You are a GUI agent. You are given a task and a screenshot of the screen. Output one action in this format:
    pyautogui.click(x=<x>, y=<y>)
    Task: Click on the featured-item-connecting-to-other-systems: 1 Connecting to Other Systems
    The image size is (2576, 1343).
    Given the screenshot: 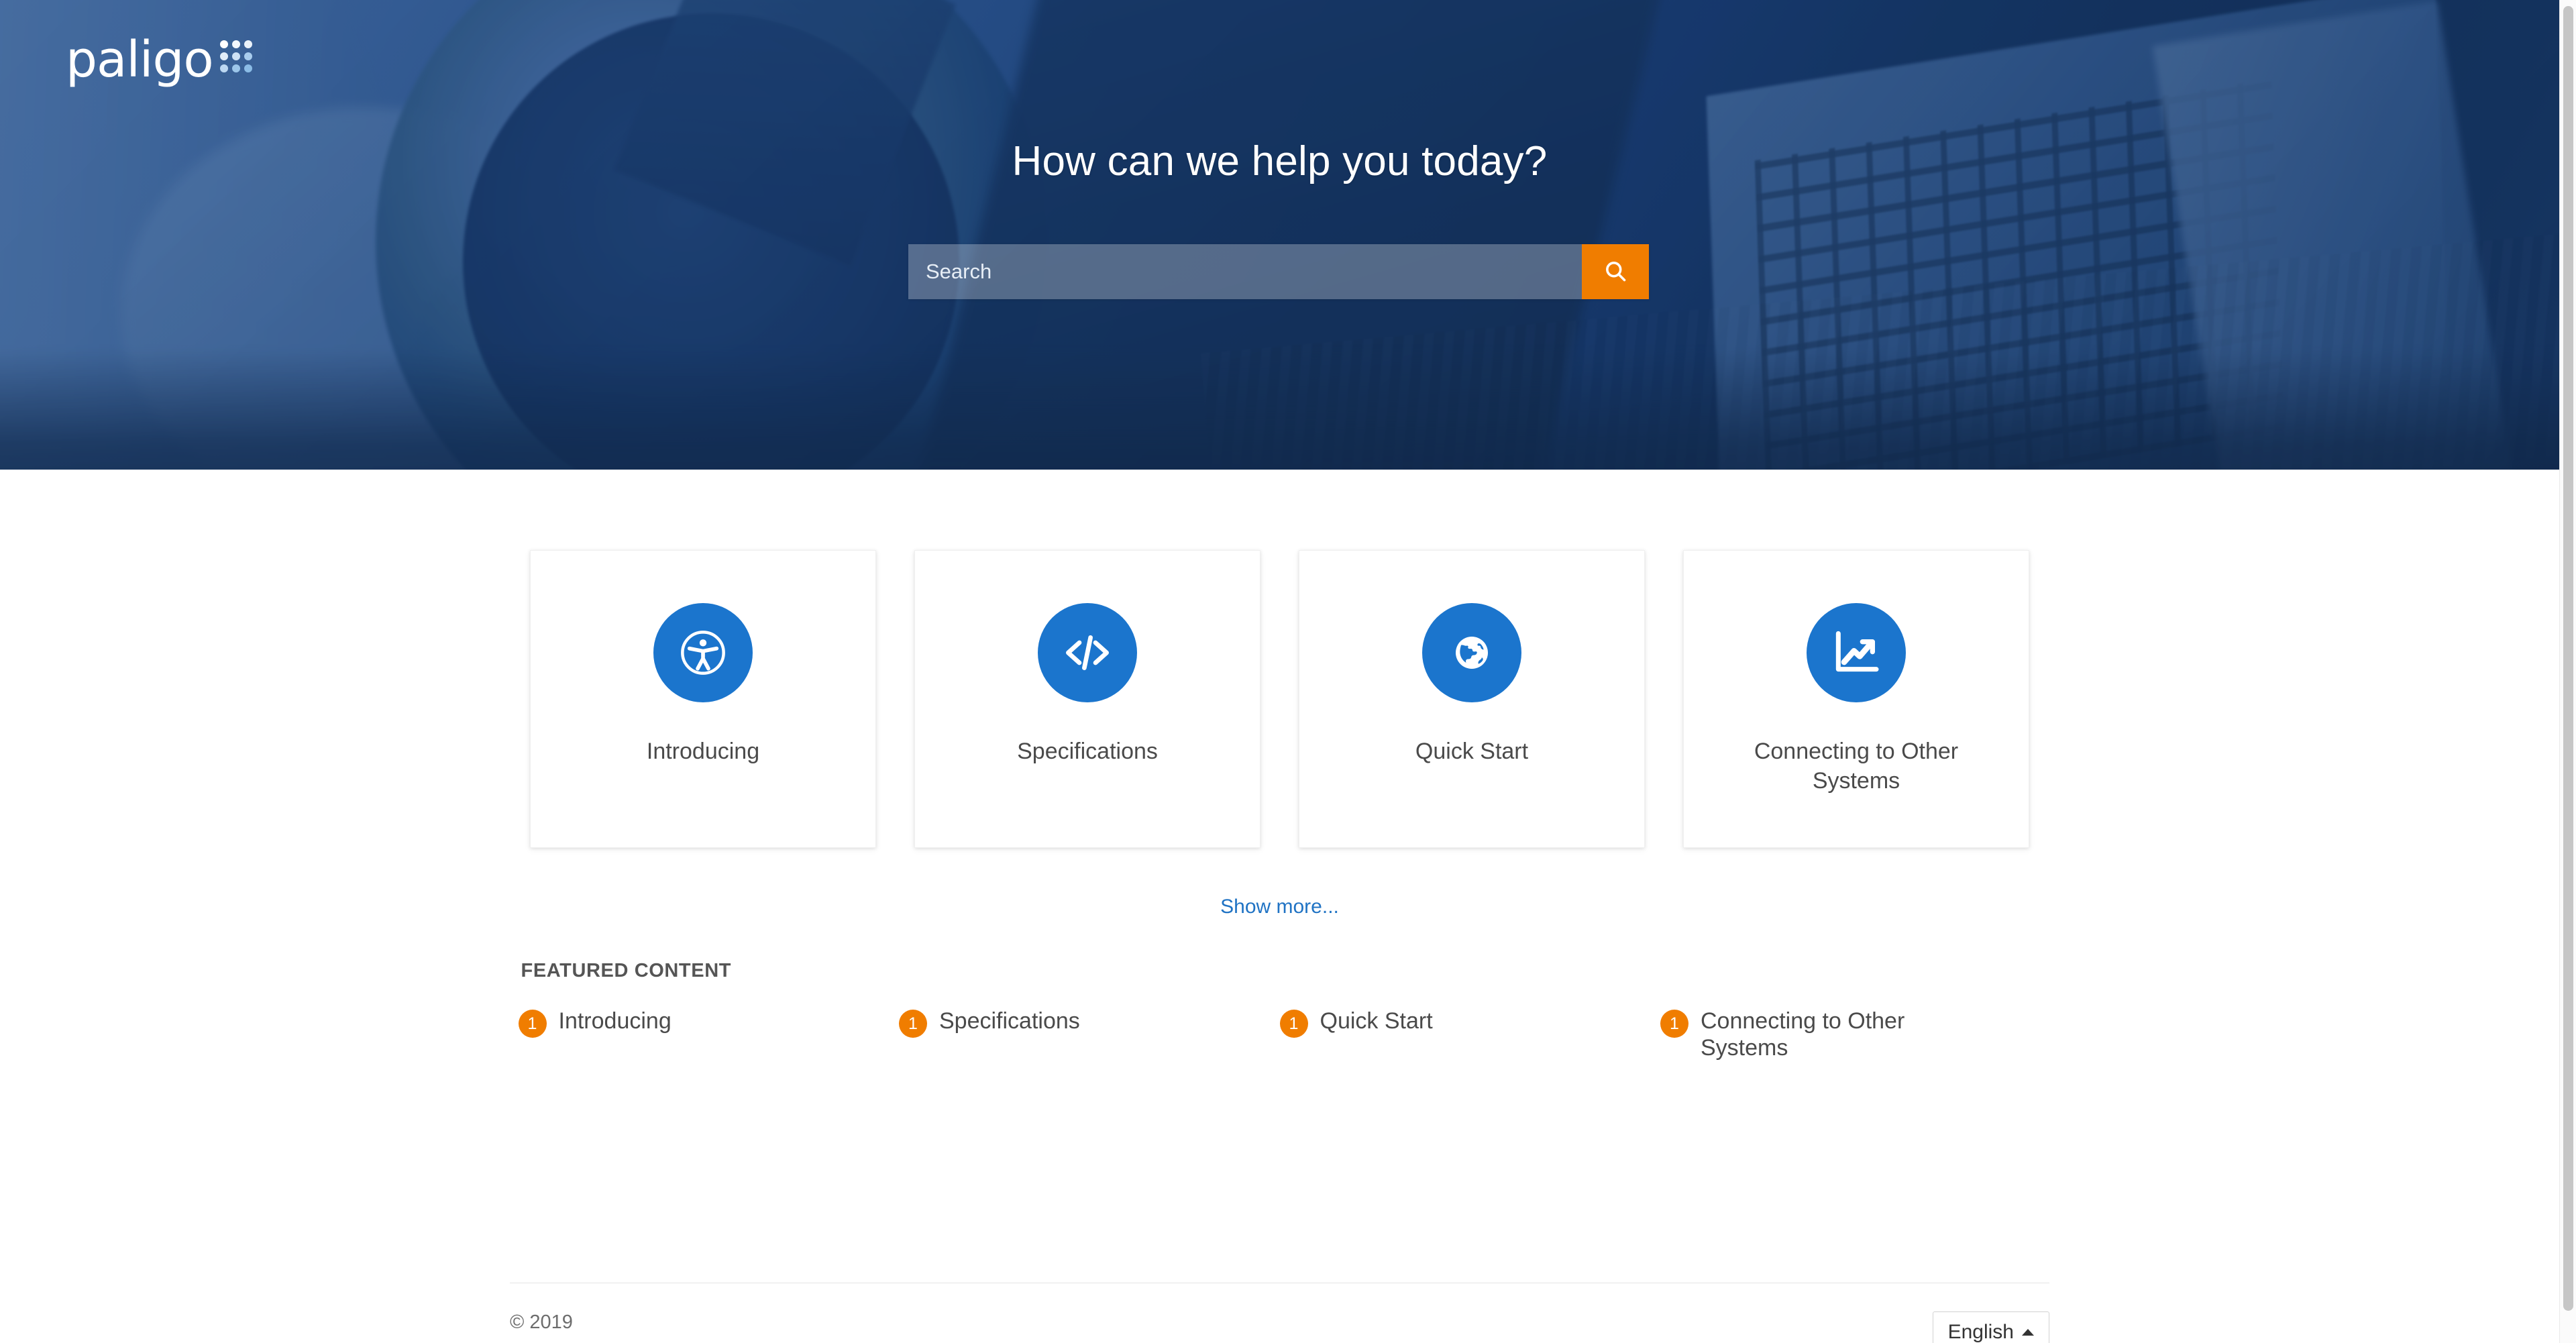 What is the action you would take?
    pyautogui.click(x=1850, y=1034)
    